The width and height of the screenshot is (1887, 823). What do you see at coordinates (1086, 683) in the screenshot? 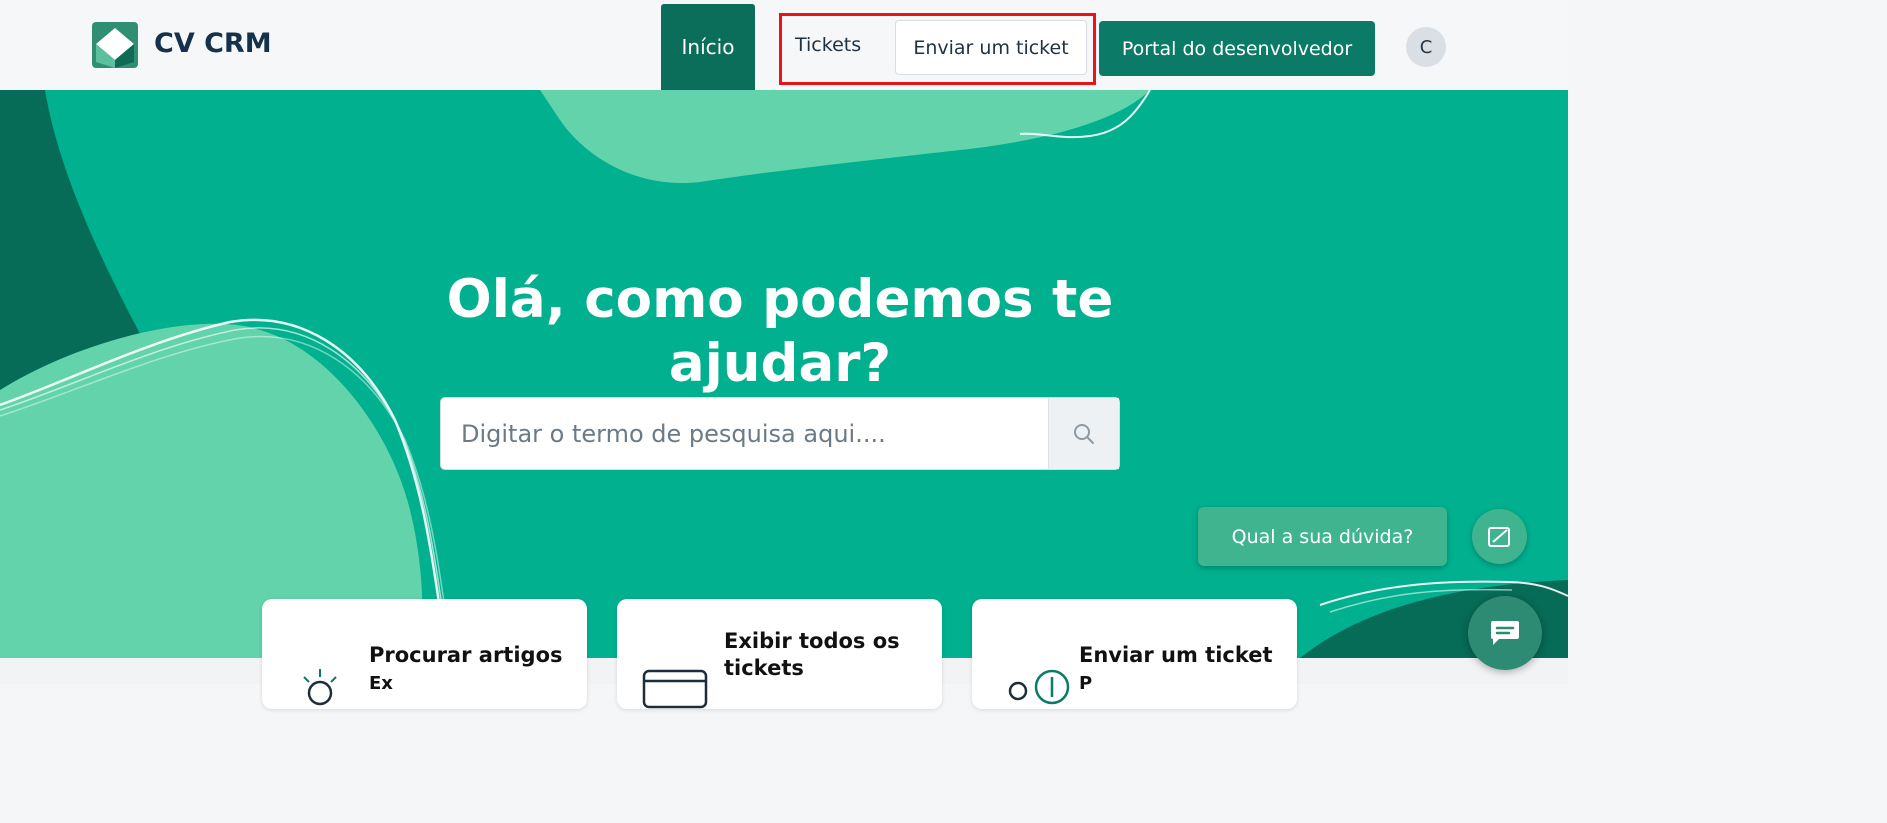
I see `card-subtitle: P` at bounding box center [1086, 683].